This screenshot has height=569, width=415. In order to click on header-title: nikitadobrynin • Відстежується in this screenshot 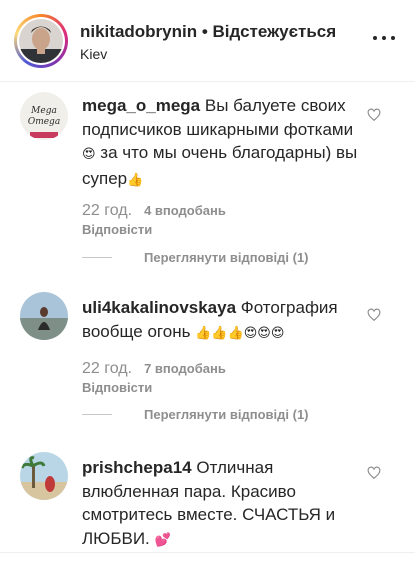, I will do `click(208, 32)`.